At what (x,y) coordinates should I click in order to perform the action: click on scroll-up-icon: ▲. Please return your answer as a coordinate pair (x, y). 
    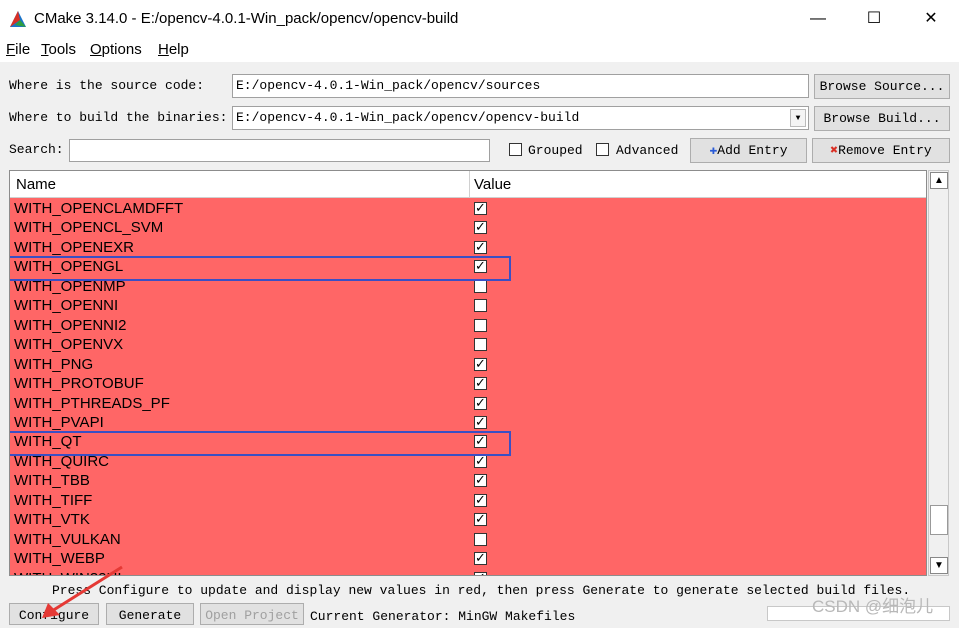
    Looking at the image, I should click on (939, 180).